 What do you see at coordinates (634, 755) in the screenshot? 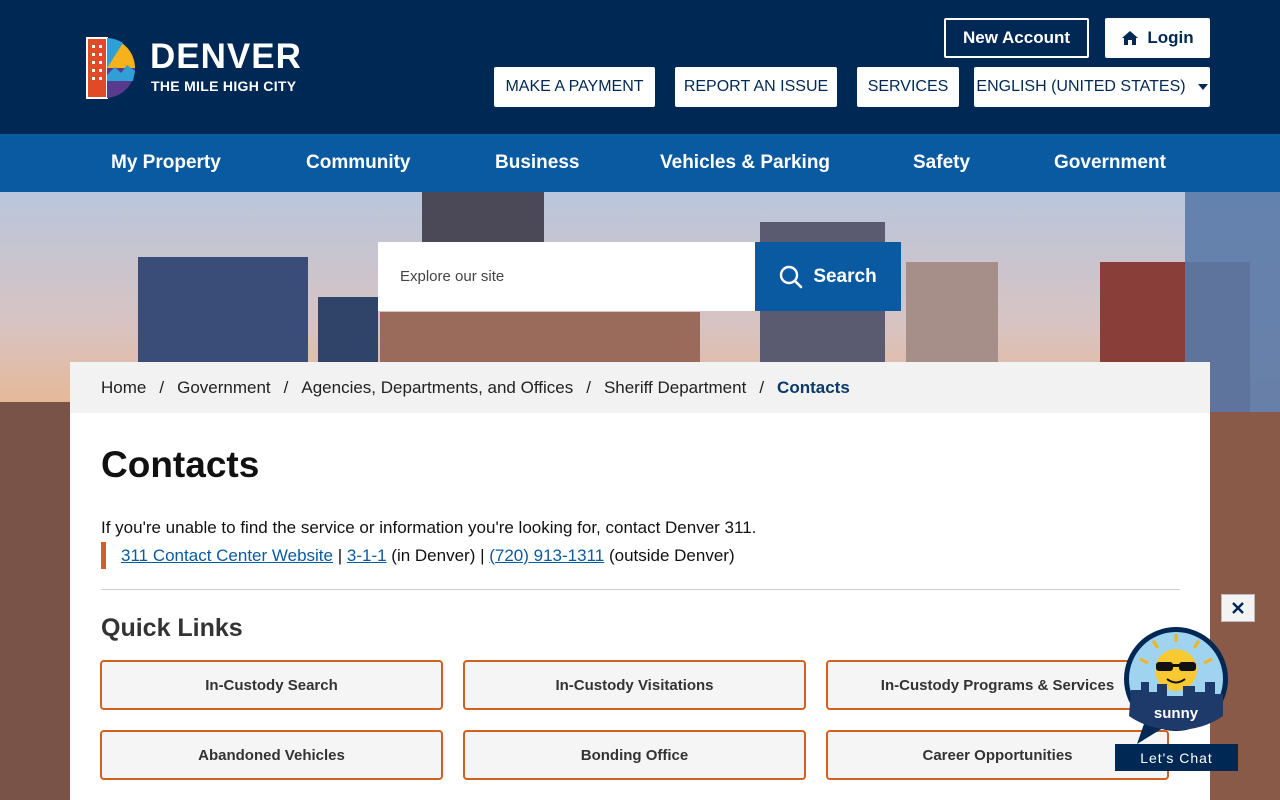
I see `quick-link-bonding-office: Bonding Office` at bounding box center [634, 755].